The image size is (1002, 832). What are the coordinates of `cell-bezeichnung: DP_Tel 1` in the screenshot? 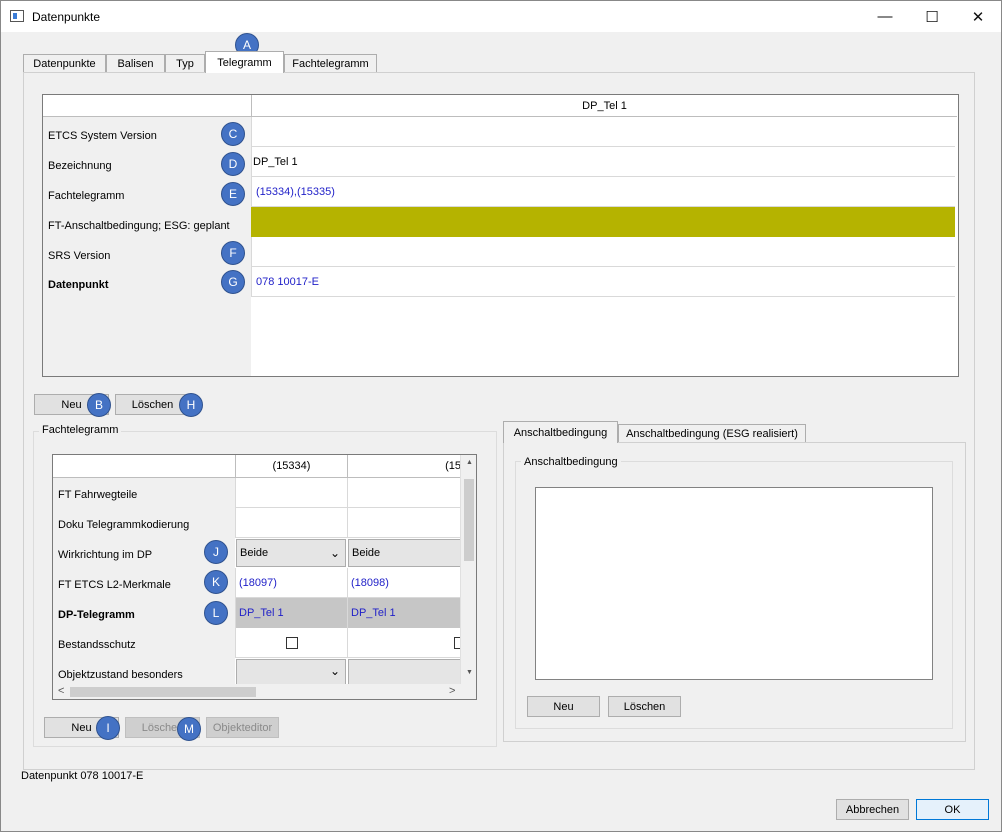 It's located at (603, 162).